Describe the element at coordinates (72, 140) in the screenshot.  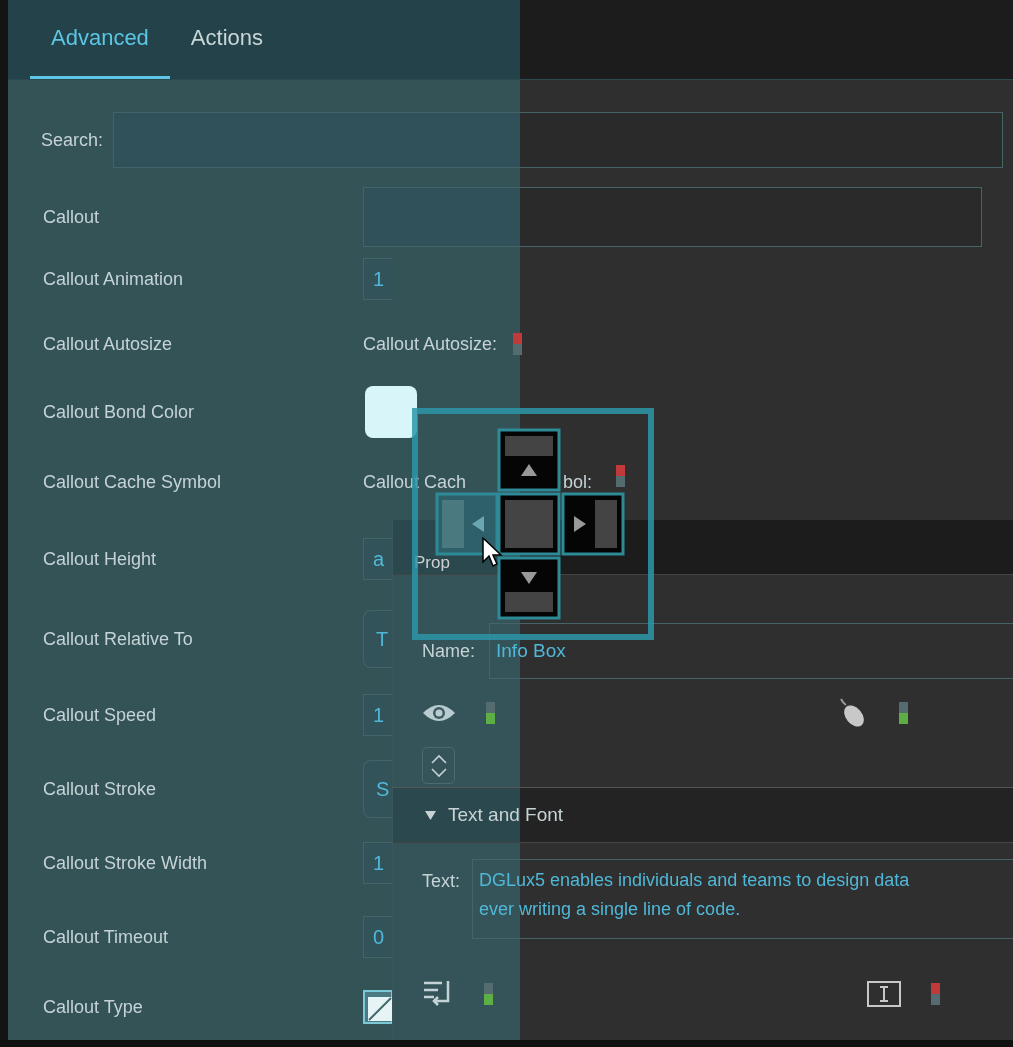
I see `search-label: Search:` at that location.